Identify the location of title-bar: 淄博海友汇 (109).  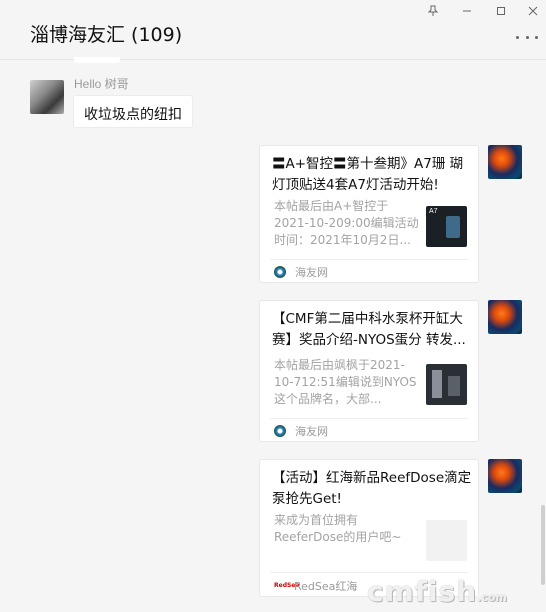
(273, 30).